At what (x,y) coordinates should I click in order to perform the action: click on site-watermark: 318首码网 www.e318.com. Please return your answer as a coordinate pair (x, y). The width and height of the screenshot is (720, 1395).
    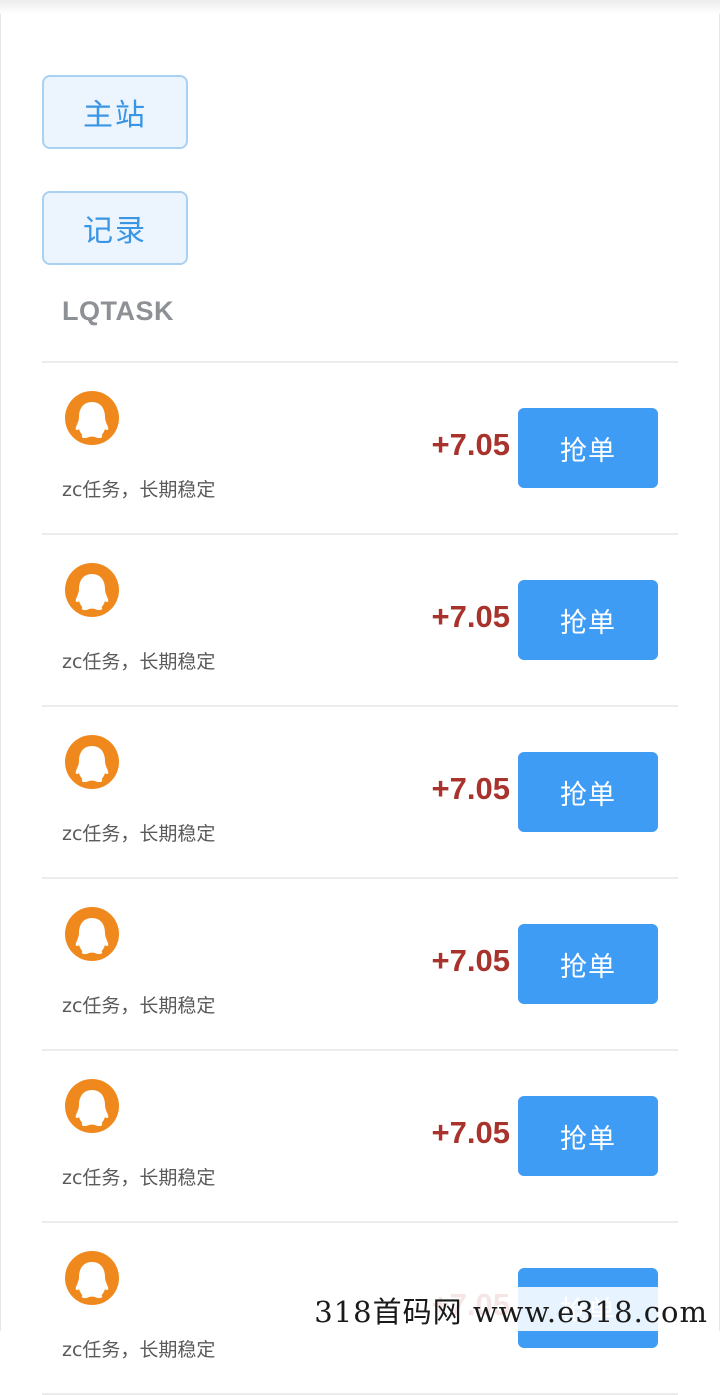
    Looking at the image, I should click on (510, 1309).